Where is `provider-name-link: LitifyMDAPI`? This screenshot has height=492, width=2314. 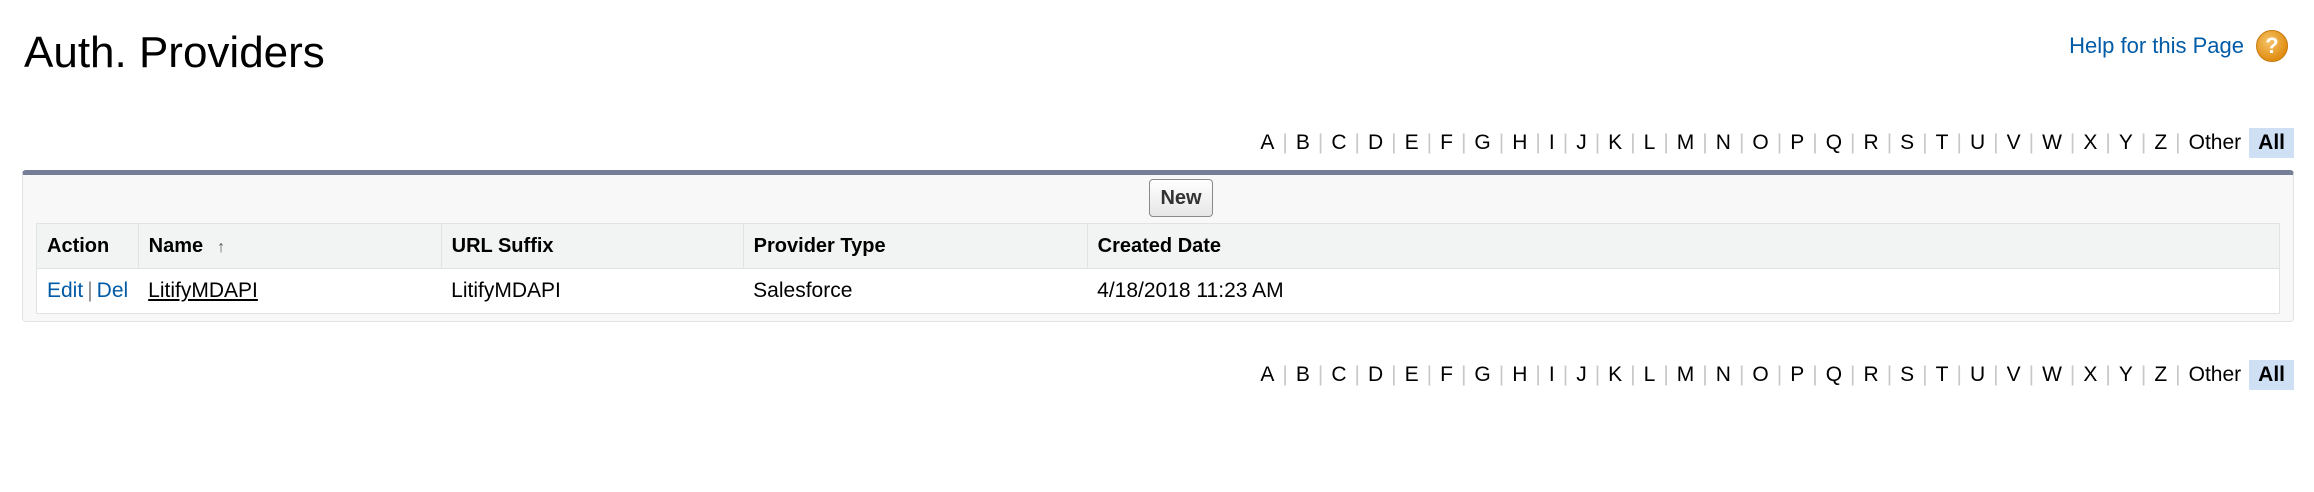 provider-name-link: LitifyMDAPI is located at coordinates (203, 290).